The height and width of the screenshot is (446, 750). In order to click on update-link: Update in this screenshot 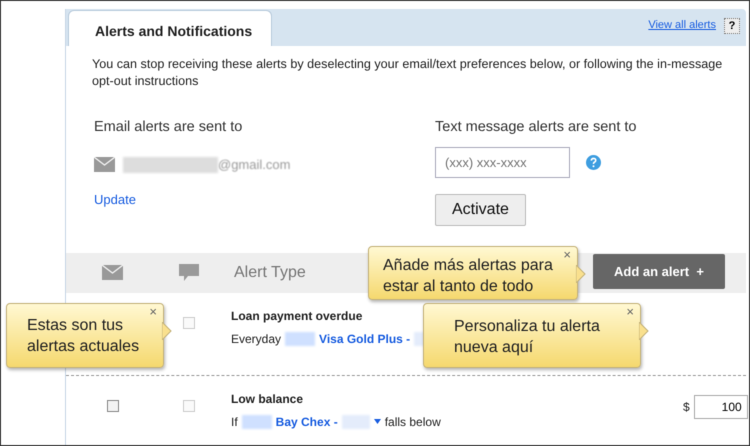, I will do `click(115, 200)`.